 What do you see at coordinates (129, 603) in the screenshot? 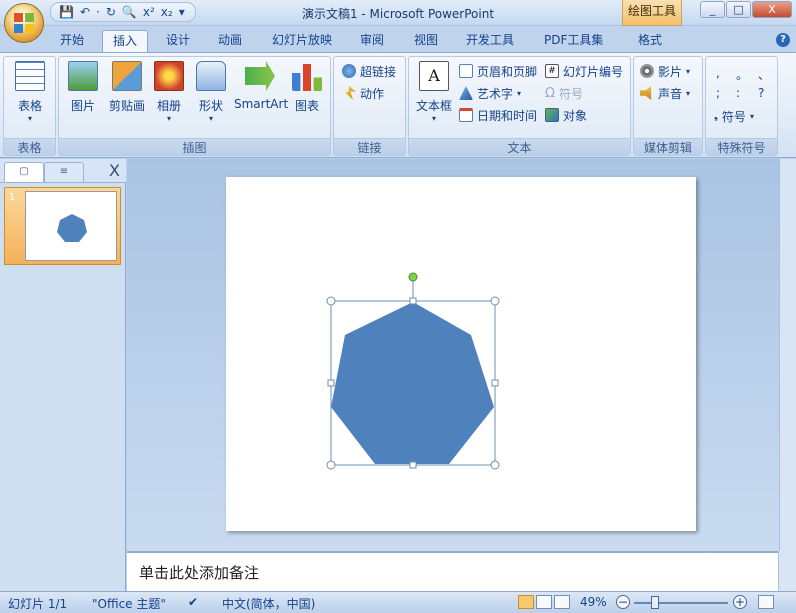
I see `theme-name: "Office 主题"` at bounding box center [129, 603].